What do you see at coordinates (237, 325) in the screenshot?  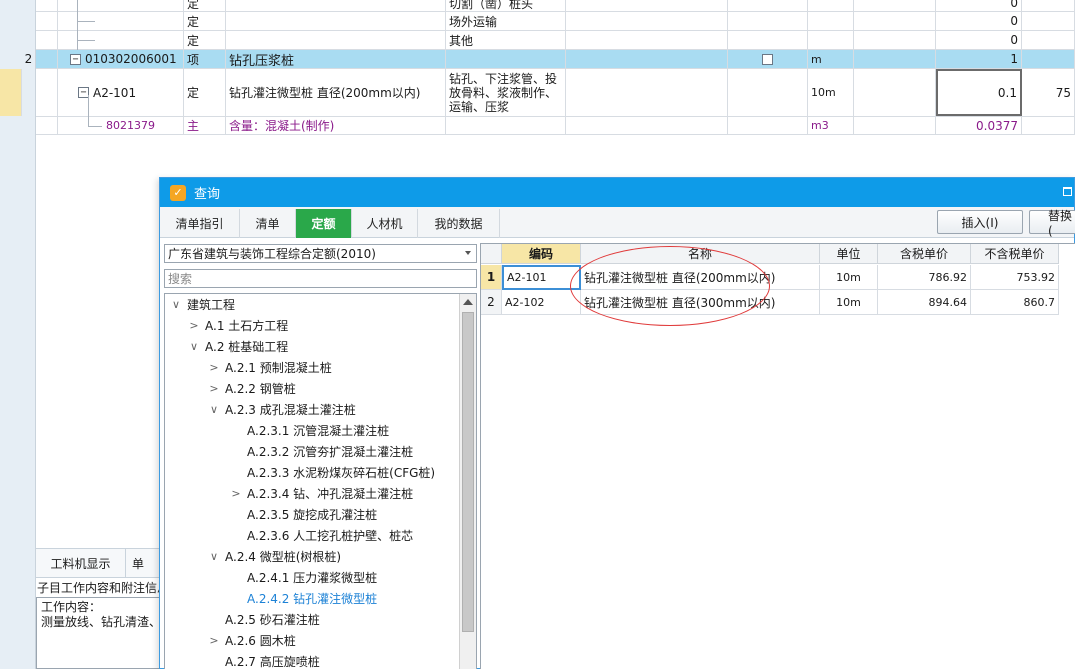 I see `tree-node: > A.1 土石方工程` at bounding box center [237, 325].